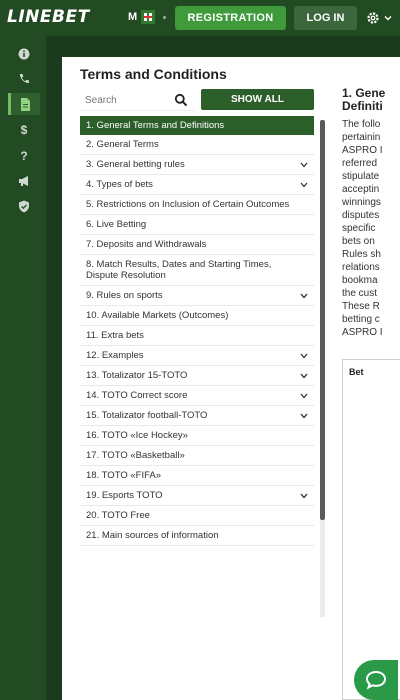  What do you see at coordinates (197, 476) in the screenshot?
I see `terms-section-item: 18. TOTO «FIFA»` at bounding box center [197, 476].